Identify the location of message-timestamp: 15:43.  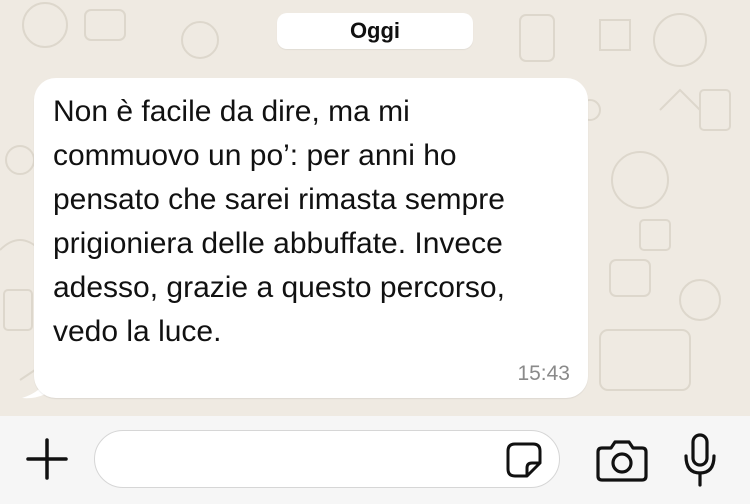
(543, 373).